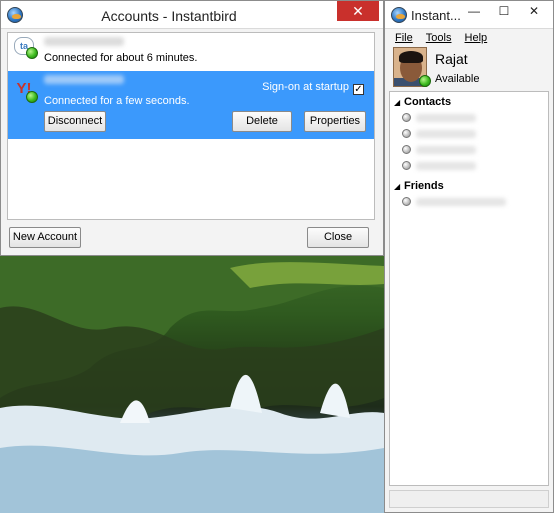 This screenshot has width=554, height=513. Describe the element at coordinates (399, 15) in the screenshot. I see `instantbird-app-icon` at that location.